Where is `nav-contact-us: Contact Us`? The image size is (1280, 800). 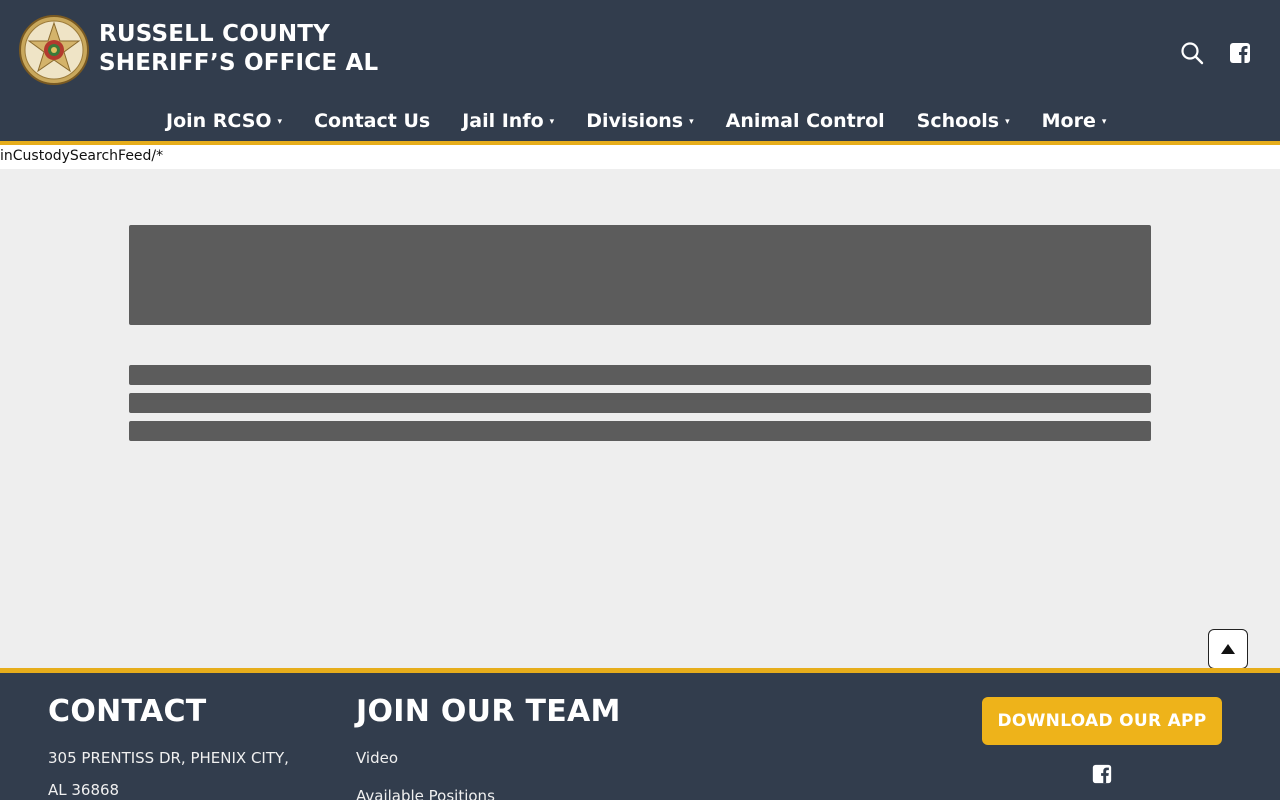
nav-contact-us: Contact Us is located at coordinates (372, 121).